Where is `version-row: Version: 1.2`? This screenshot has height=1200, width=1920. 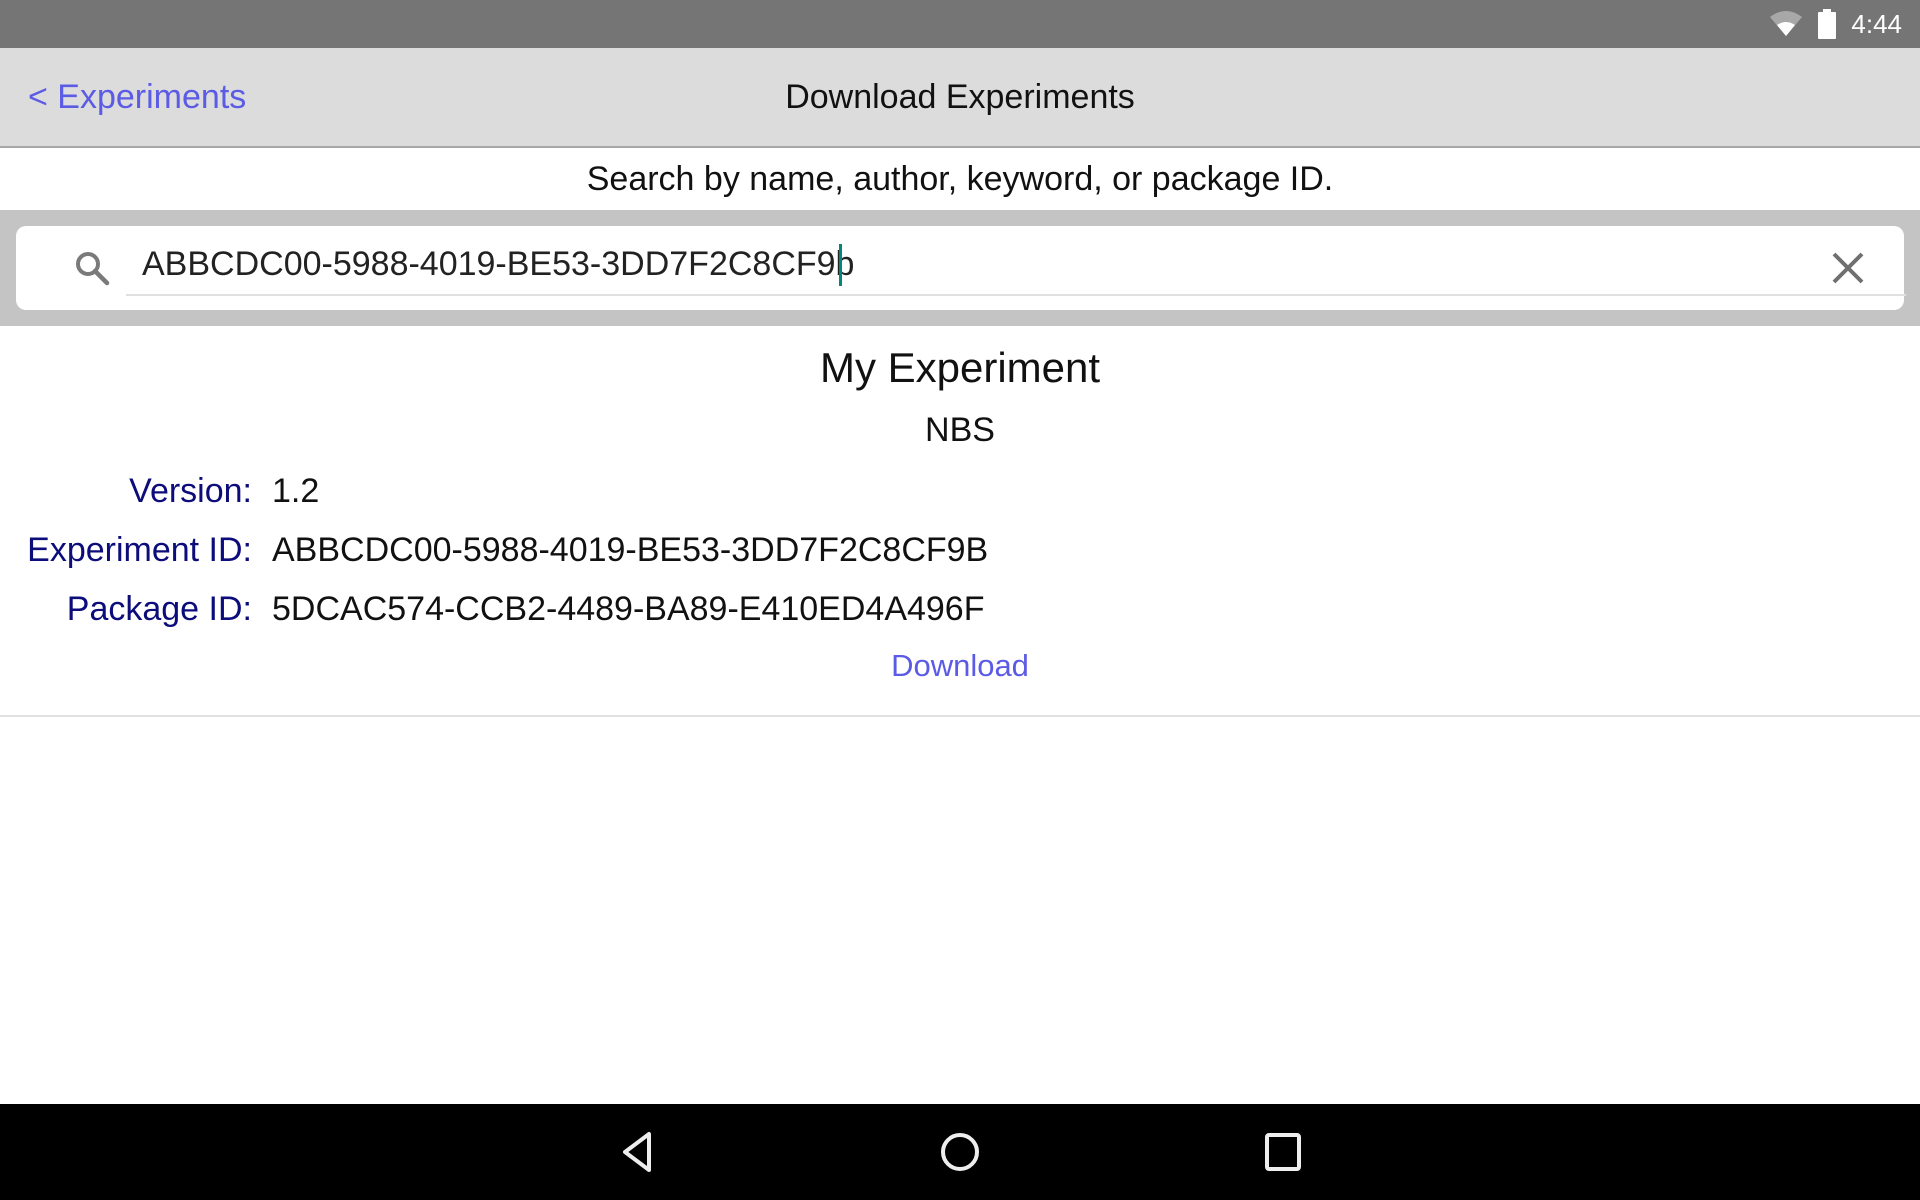 version-row: Version: 1.2 is located at coordinates (960, 491).